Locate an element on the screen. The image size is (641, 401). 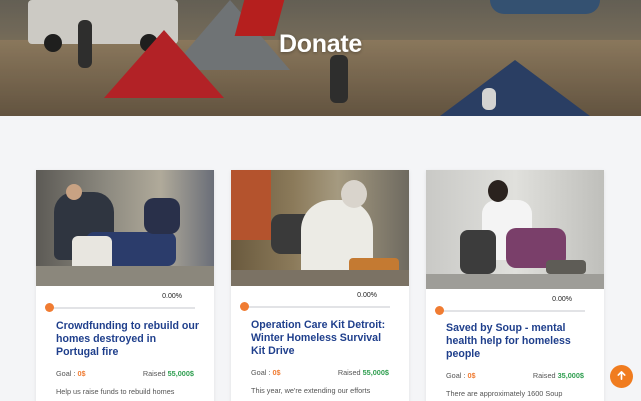
card-description: This year, we're extending our efforts is located at coordinates (311, 390).